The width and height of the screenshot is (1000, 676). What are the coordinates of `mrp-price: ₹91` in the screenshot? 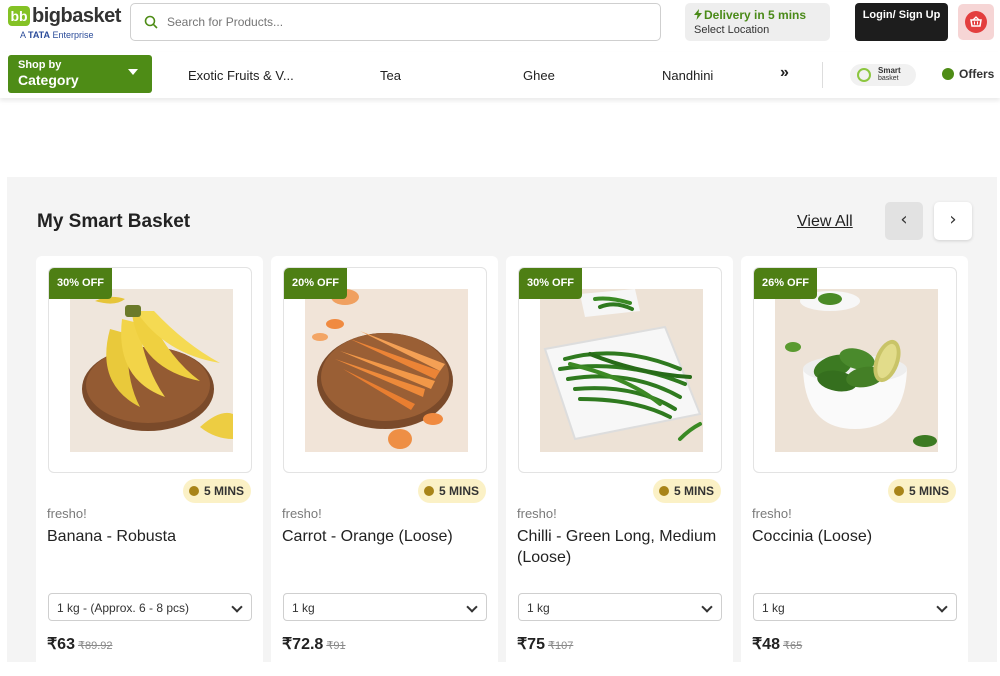 It's located at (336, 646).